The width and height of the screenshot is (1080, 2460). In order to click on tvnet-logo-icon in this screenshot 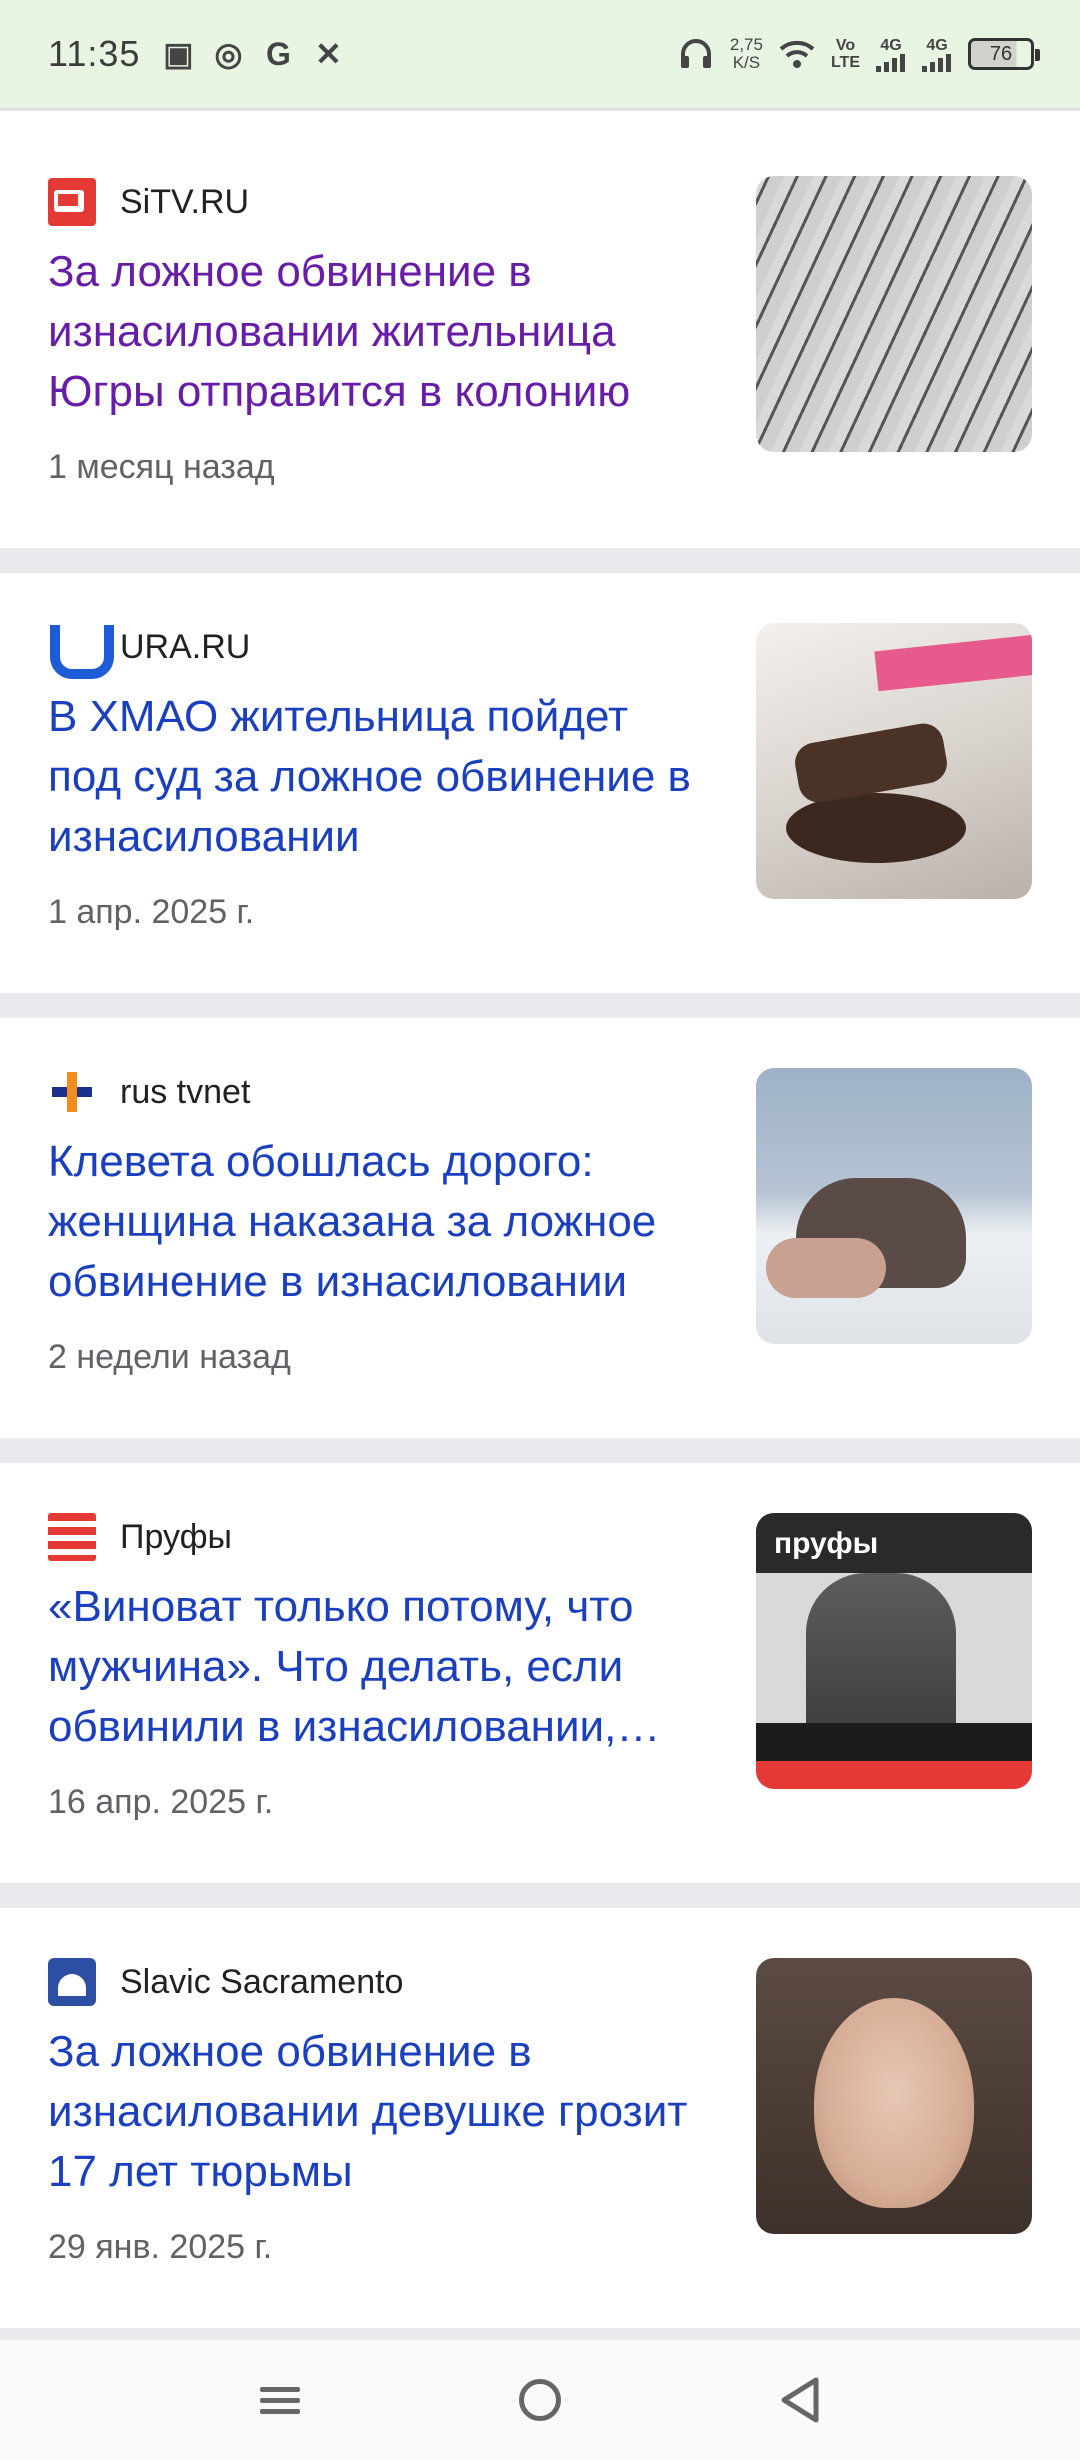, I will do `click(72, 1092)`.